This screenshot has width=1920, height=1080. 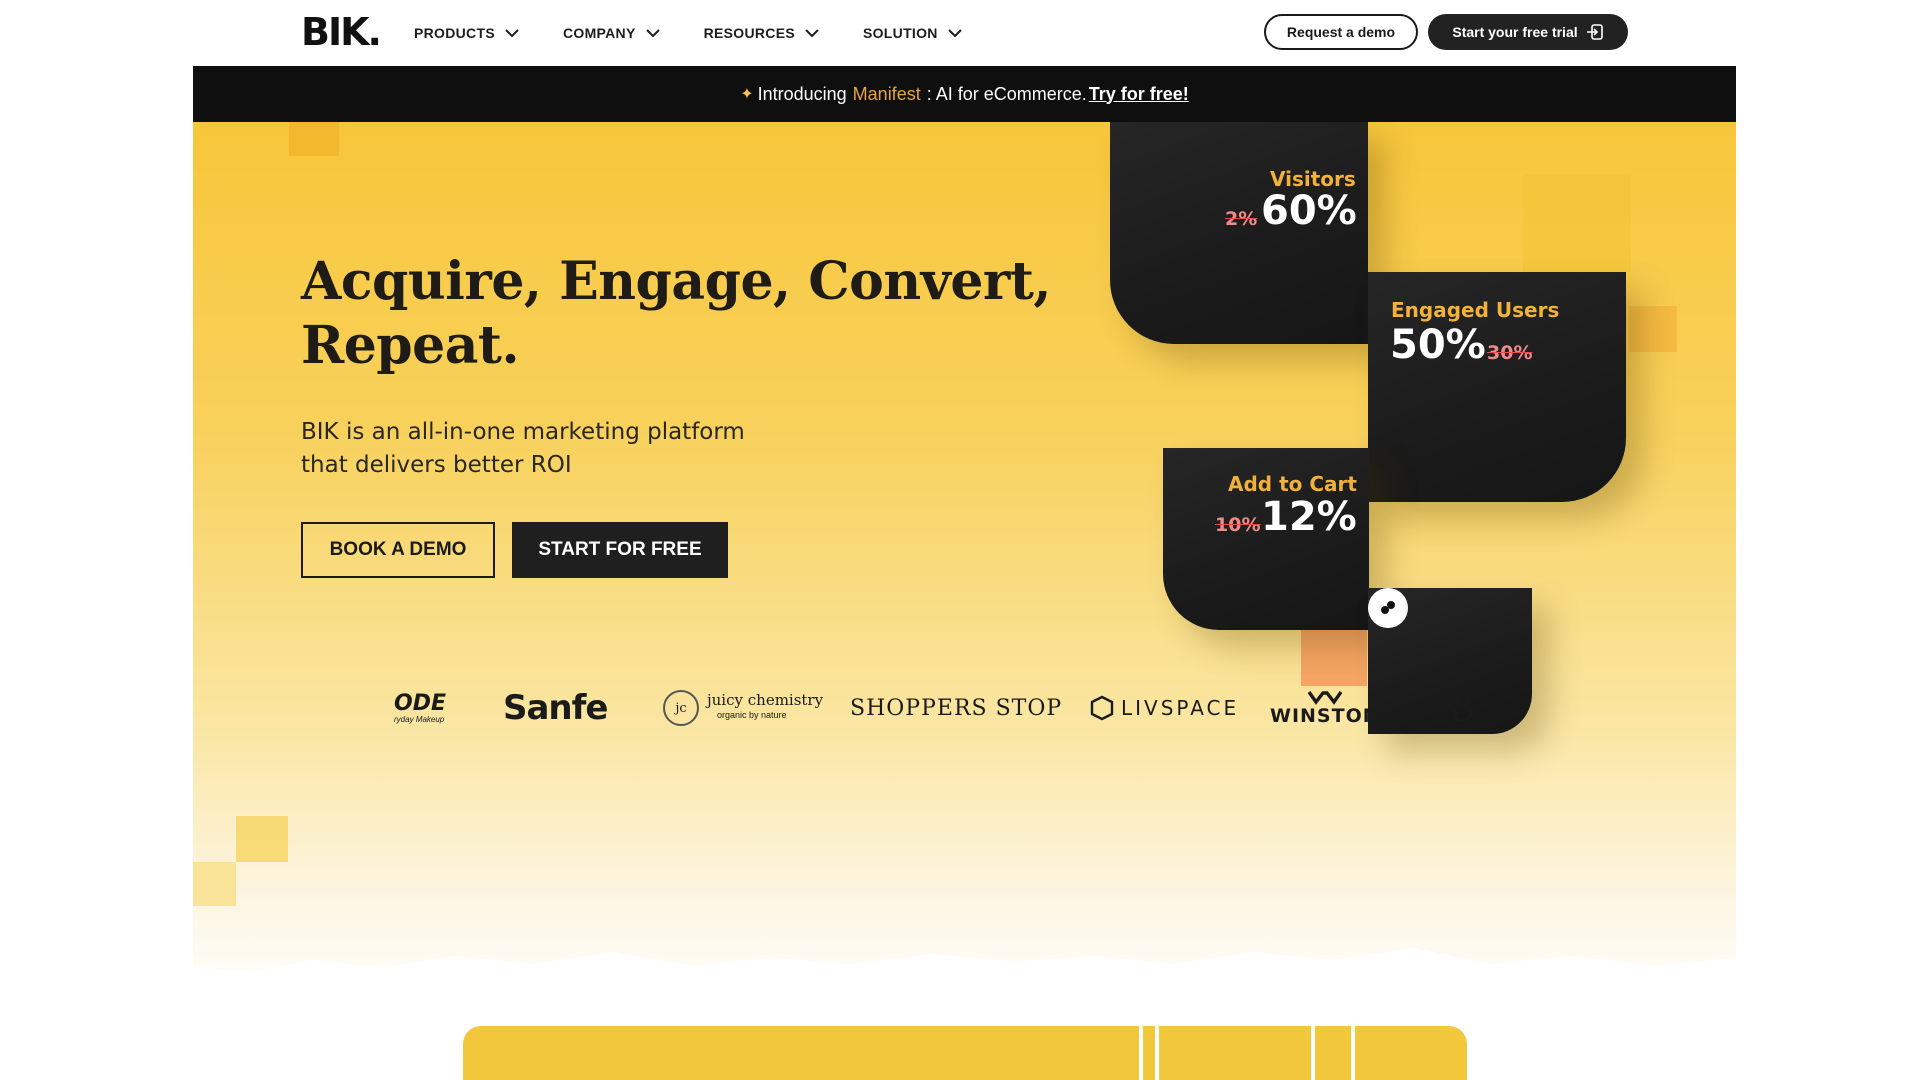 What do you see at coordinates (1006, 93) in the screenshot?
I see `banner-rest: : AI for eCommerce.` at bounding box center [1006, 93].